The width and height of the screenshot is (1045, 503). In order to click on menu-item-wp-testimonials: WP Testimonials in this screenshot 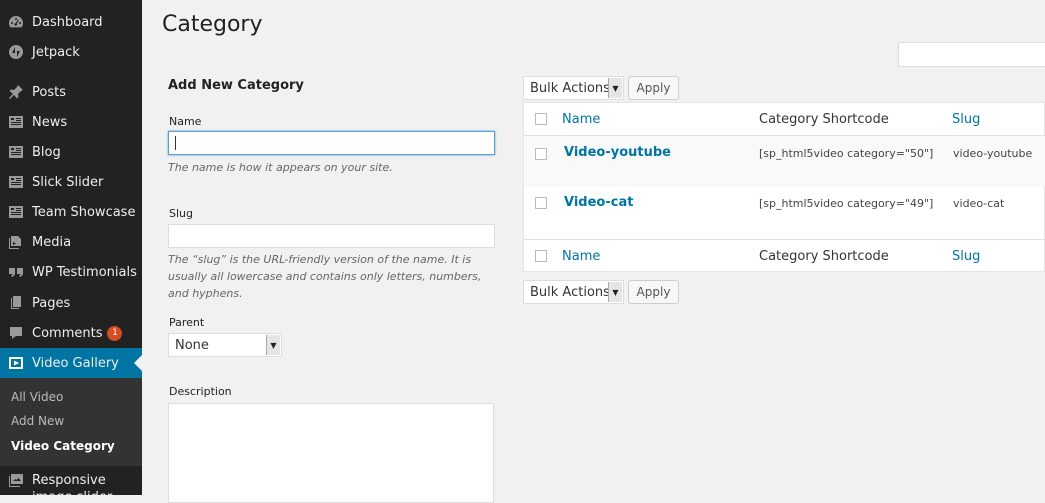, I will do `click(71, 272)`.